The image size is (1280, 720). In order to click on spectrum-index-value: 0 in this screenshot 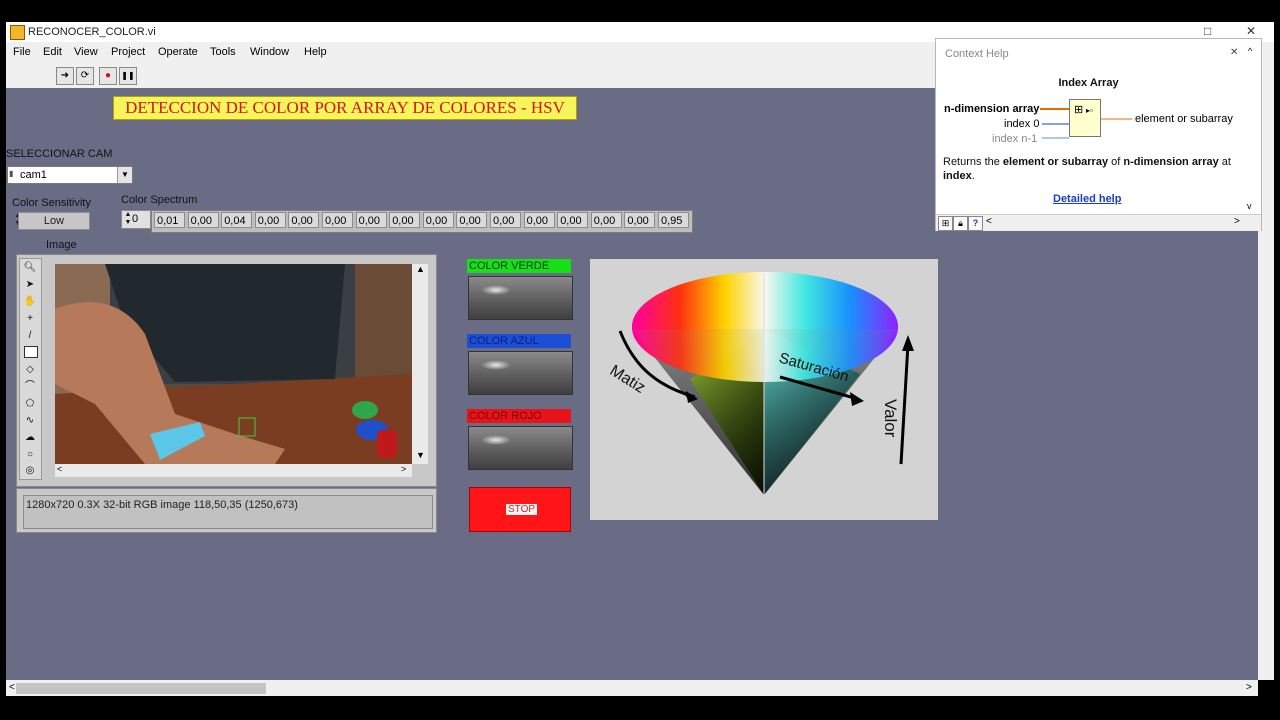, I will do `click(135, 219)`.